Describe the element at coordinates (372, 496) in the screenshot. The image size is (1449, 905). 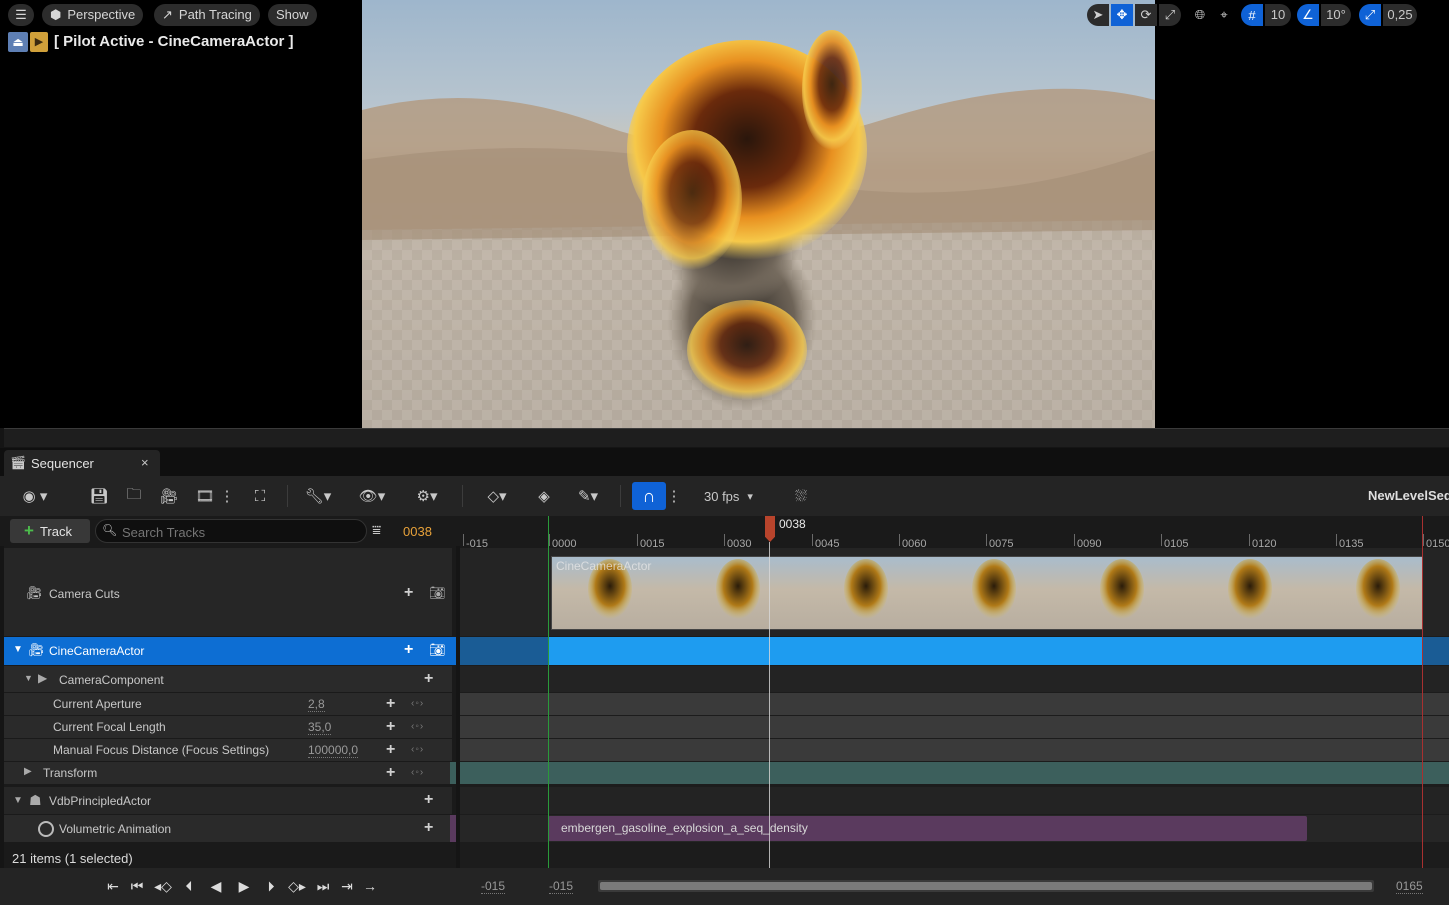
I see `view-options-icon: 👁︎▾` at that location.